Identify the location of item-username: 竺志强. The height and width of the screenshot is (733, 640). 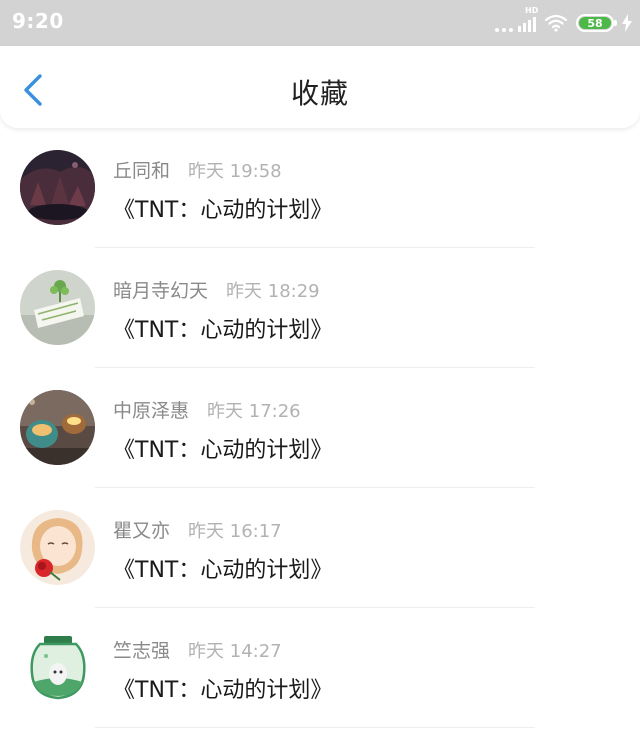
(142, 651).